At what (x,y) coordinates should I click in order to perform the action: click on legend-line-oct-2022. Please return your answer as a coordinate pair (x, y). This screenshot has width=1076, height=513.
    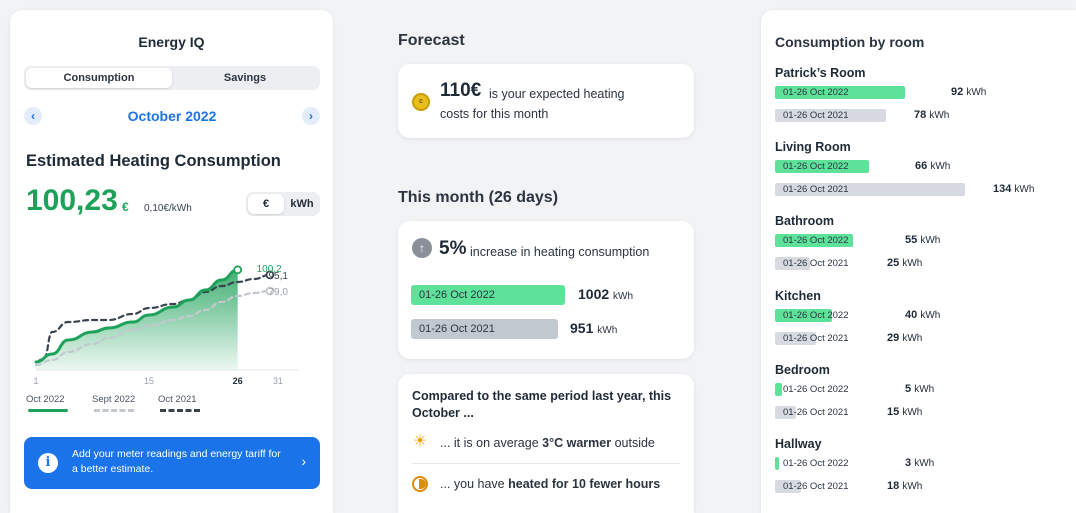
    Looking at the image, I should click on (48, 410).